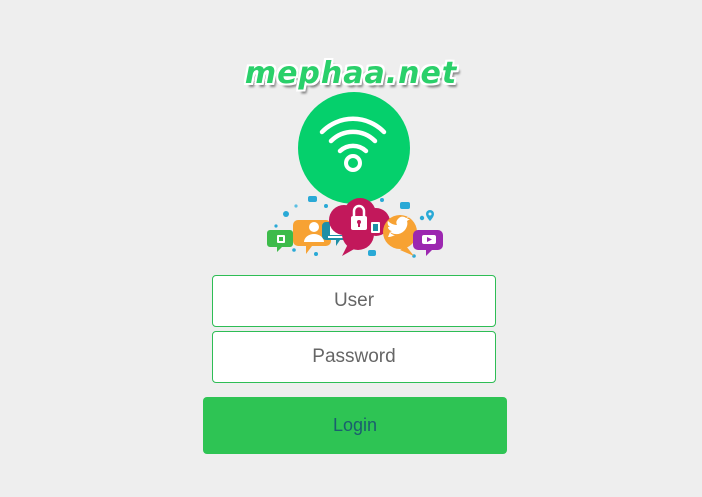  I want to click on brand-logo-text: mephaa.net, so click(351, 73).